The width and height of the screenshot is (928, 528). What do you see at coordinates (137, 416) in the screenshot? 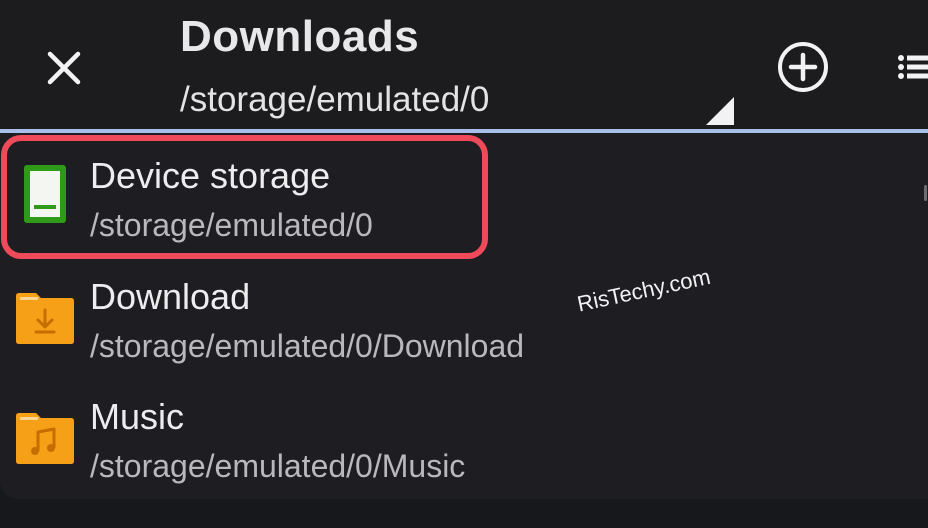
I see `item-name: Music` at bounding box center [137, 416].